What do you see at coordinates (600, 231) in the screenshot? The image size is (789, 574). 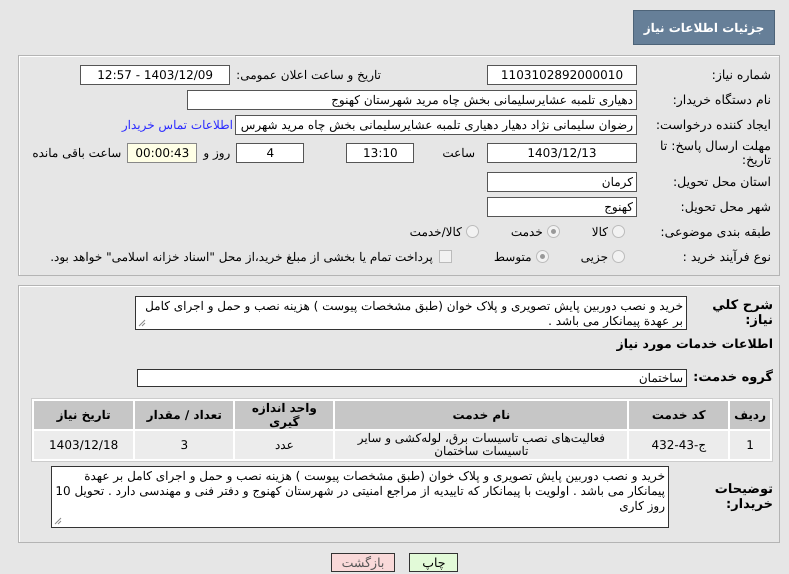 I see `radio-label: کالا` at bounding box center [600, 231].